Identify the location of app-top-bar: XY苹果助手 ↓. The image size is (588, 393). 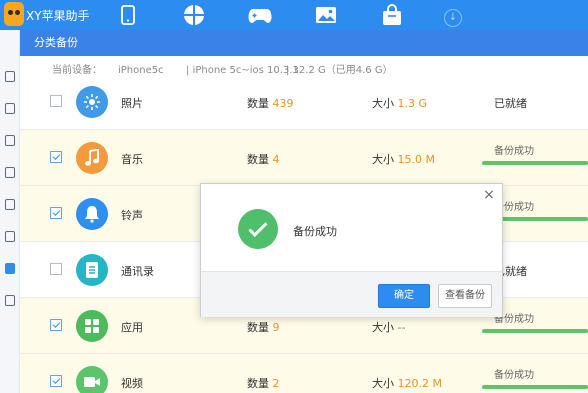
(294, 15).